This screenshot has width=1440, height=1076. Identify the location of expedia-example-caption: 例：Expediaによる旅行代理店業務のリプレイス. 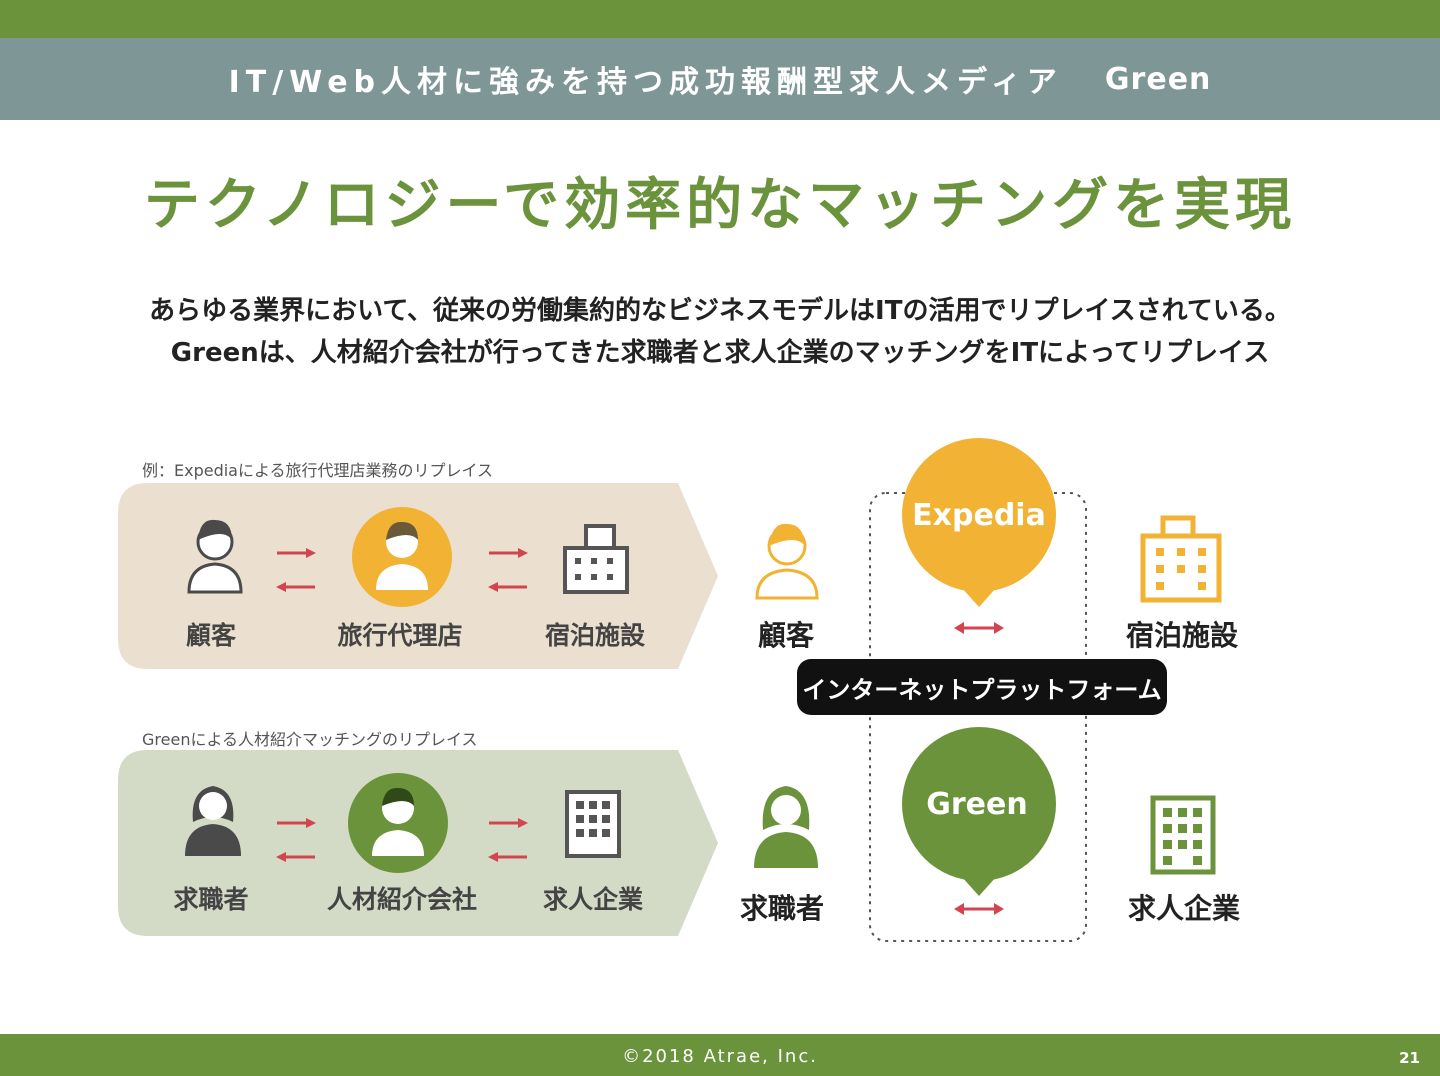
(318, 470).